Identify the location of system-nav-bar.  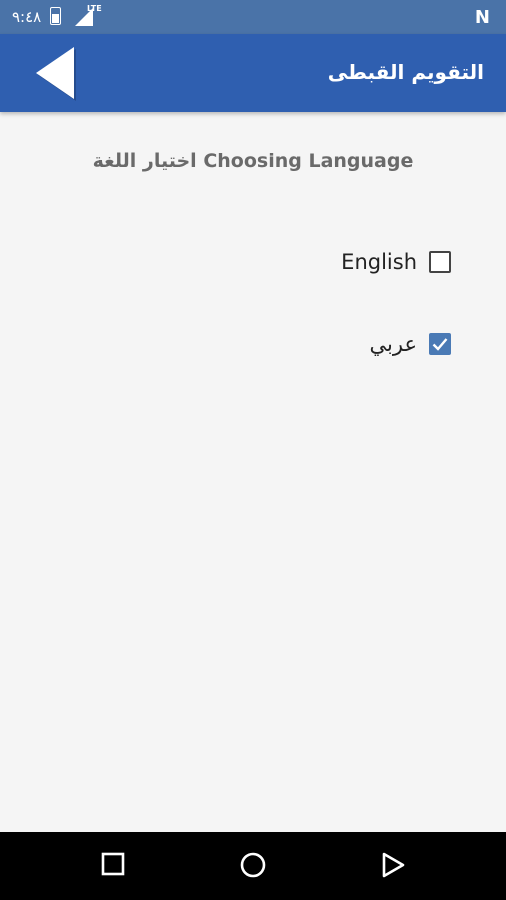
(253, 866).